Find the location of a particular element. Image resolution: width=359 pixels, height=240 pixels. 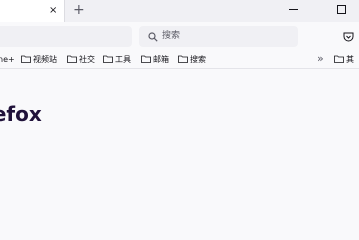

navigation-toolbar: 搜索 is located at coordinates (179, 36).